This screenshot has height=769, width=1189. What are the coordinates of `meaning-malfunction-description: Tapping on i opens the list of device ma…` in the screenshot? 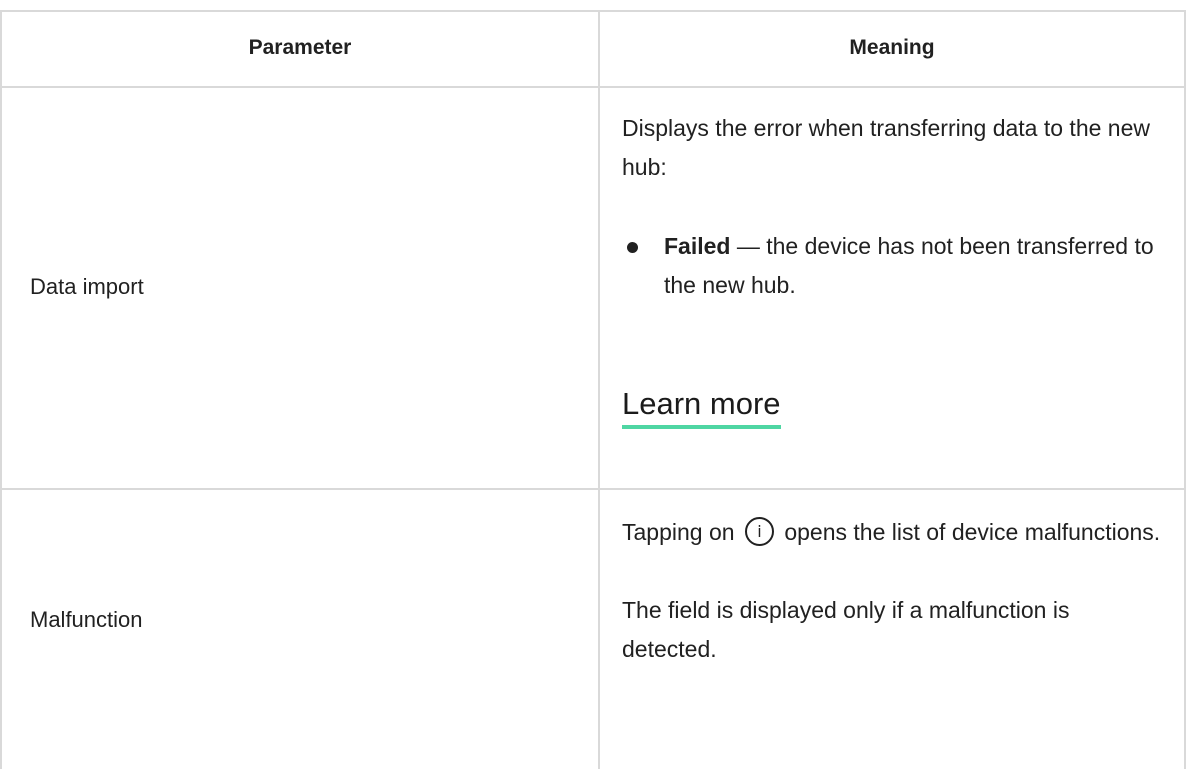 It's located at (892, 532).